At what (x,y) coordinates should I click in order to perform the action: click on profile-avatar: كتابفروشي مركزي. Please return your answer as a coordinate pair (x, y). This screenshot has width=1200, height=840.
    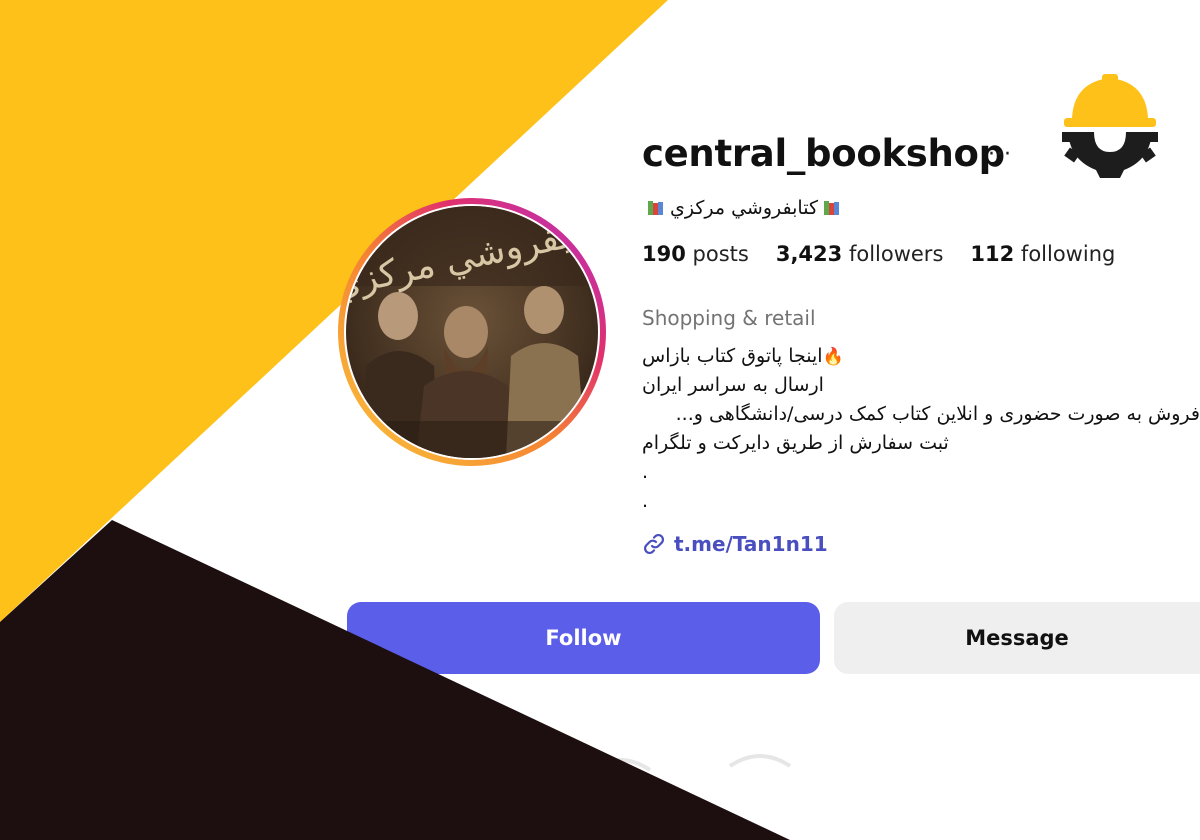
    Looking at the image, I should click on (472, 332).